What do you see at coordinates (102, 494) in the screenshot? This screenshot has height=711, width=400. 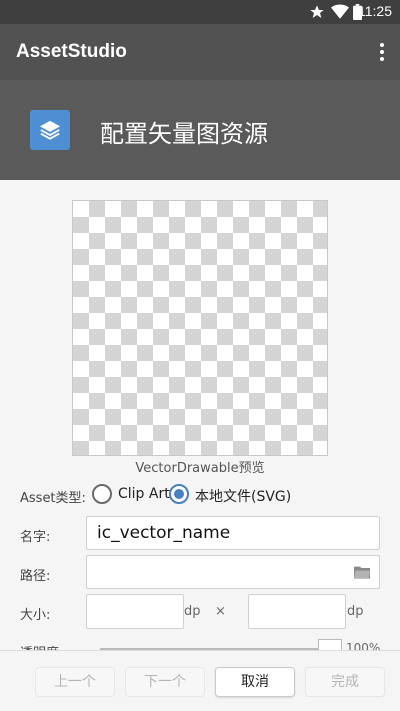 I see `radio-clip-art` at bounding box center [102, 494].